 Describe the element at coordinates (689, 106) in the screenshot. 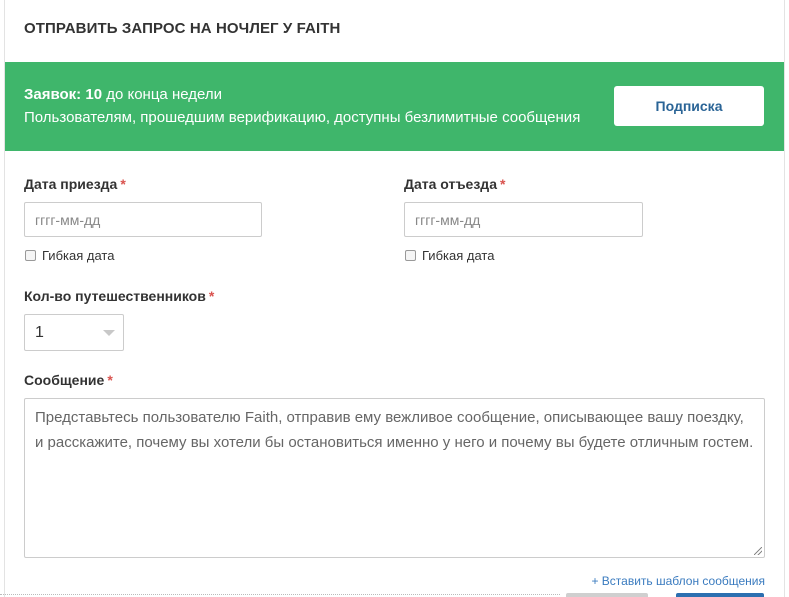

I see `subscribe-button: Подписка` at that location.